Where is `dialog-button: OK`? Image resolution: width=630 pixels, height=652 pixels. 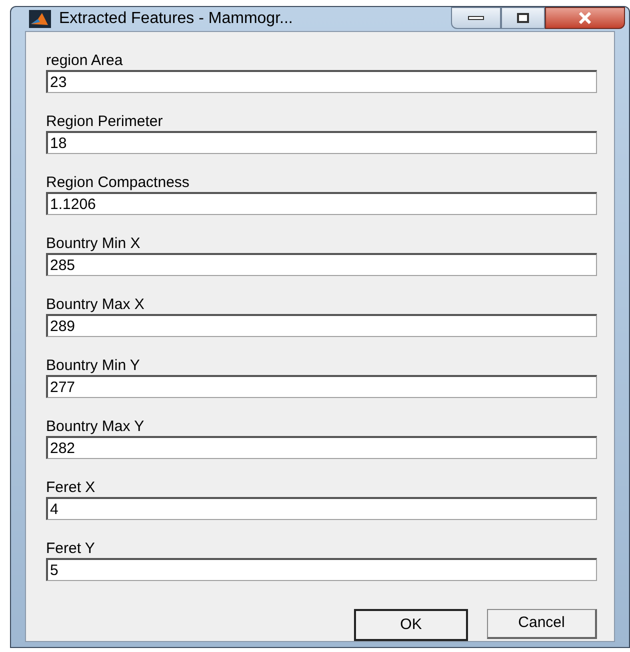 dialog-button: OK is located at coordinates (411, 625).